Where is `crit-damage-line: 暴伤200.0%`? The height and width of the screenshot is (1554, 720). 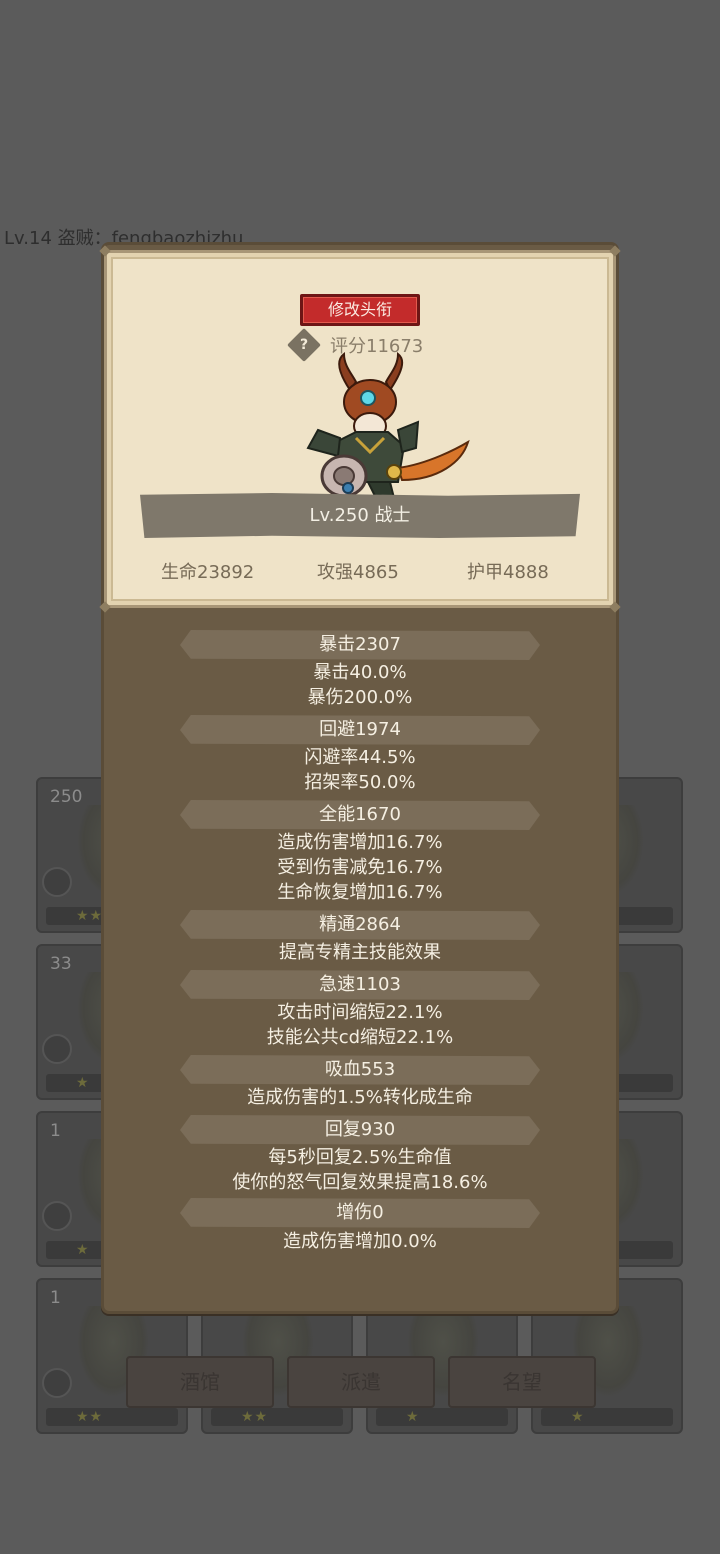
crit-damage-line: 暴伤200.0% is located at coordinates (360, 697).